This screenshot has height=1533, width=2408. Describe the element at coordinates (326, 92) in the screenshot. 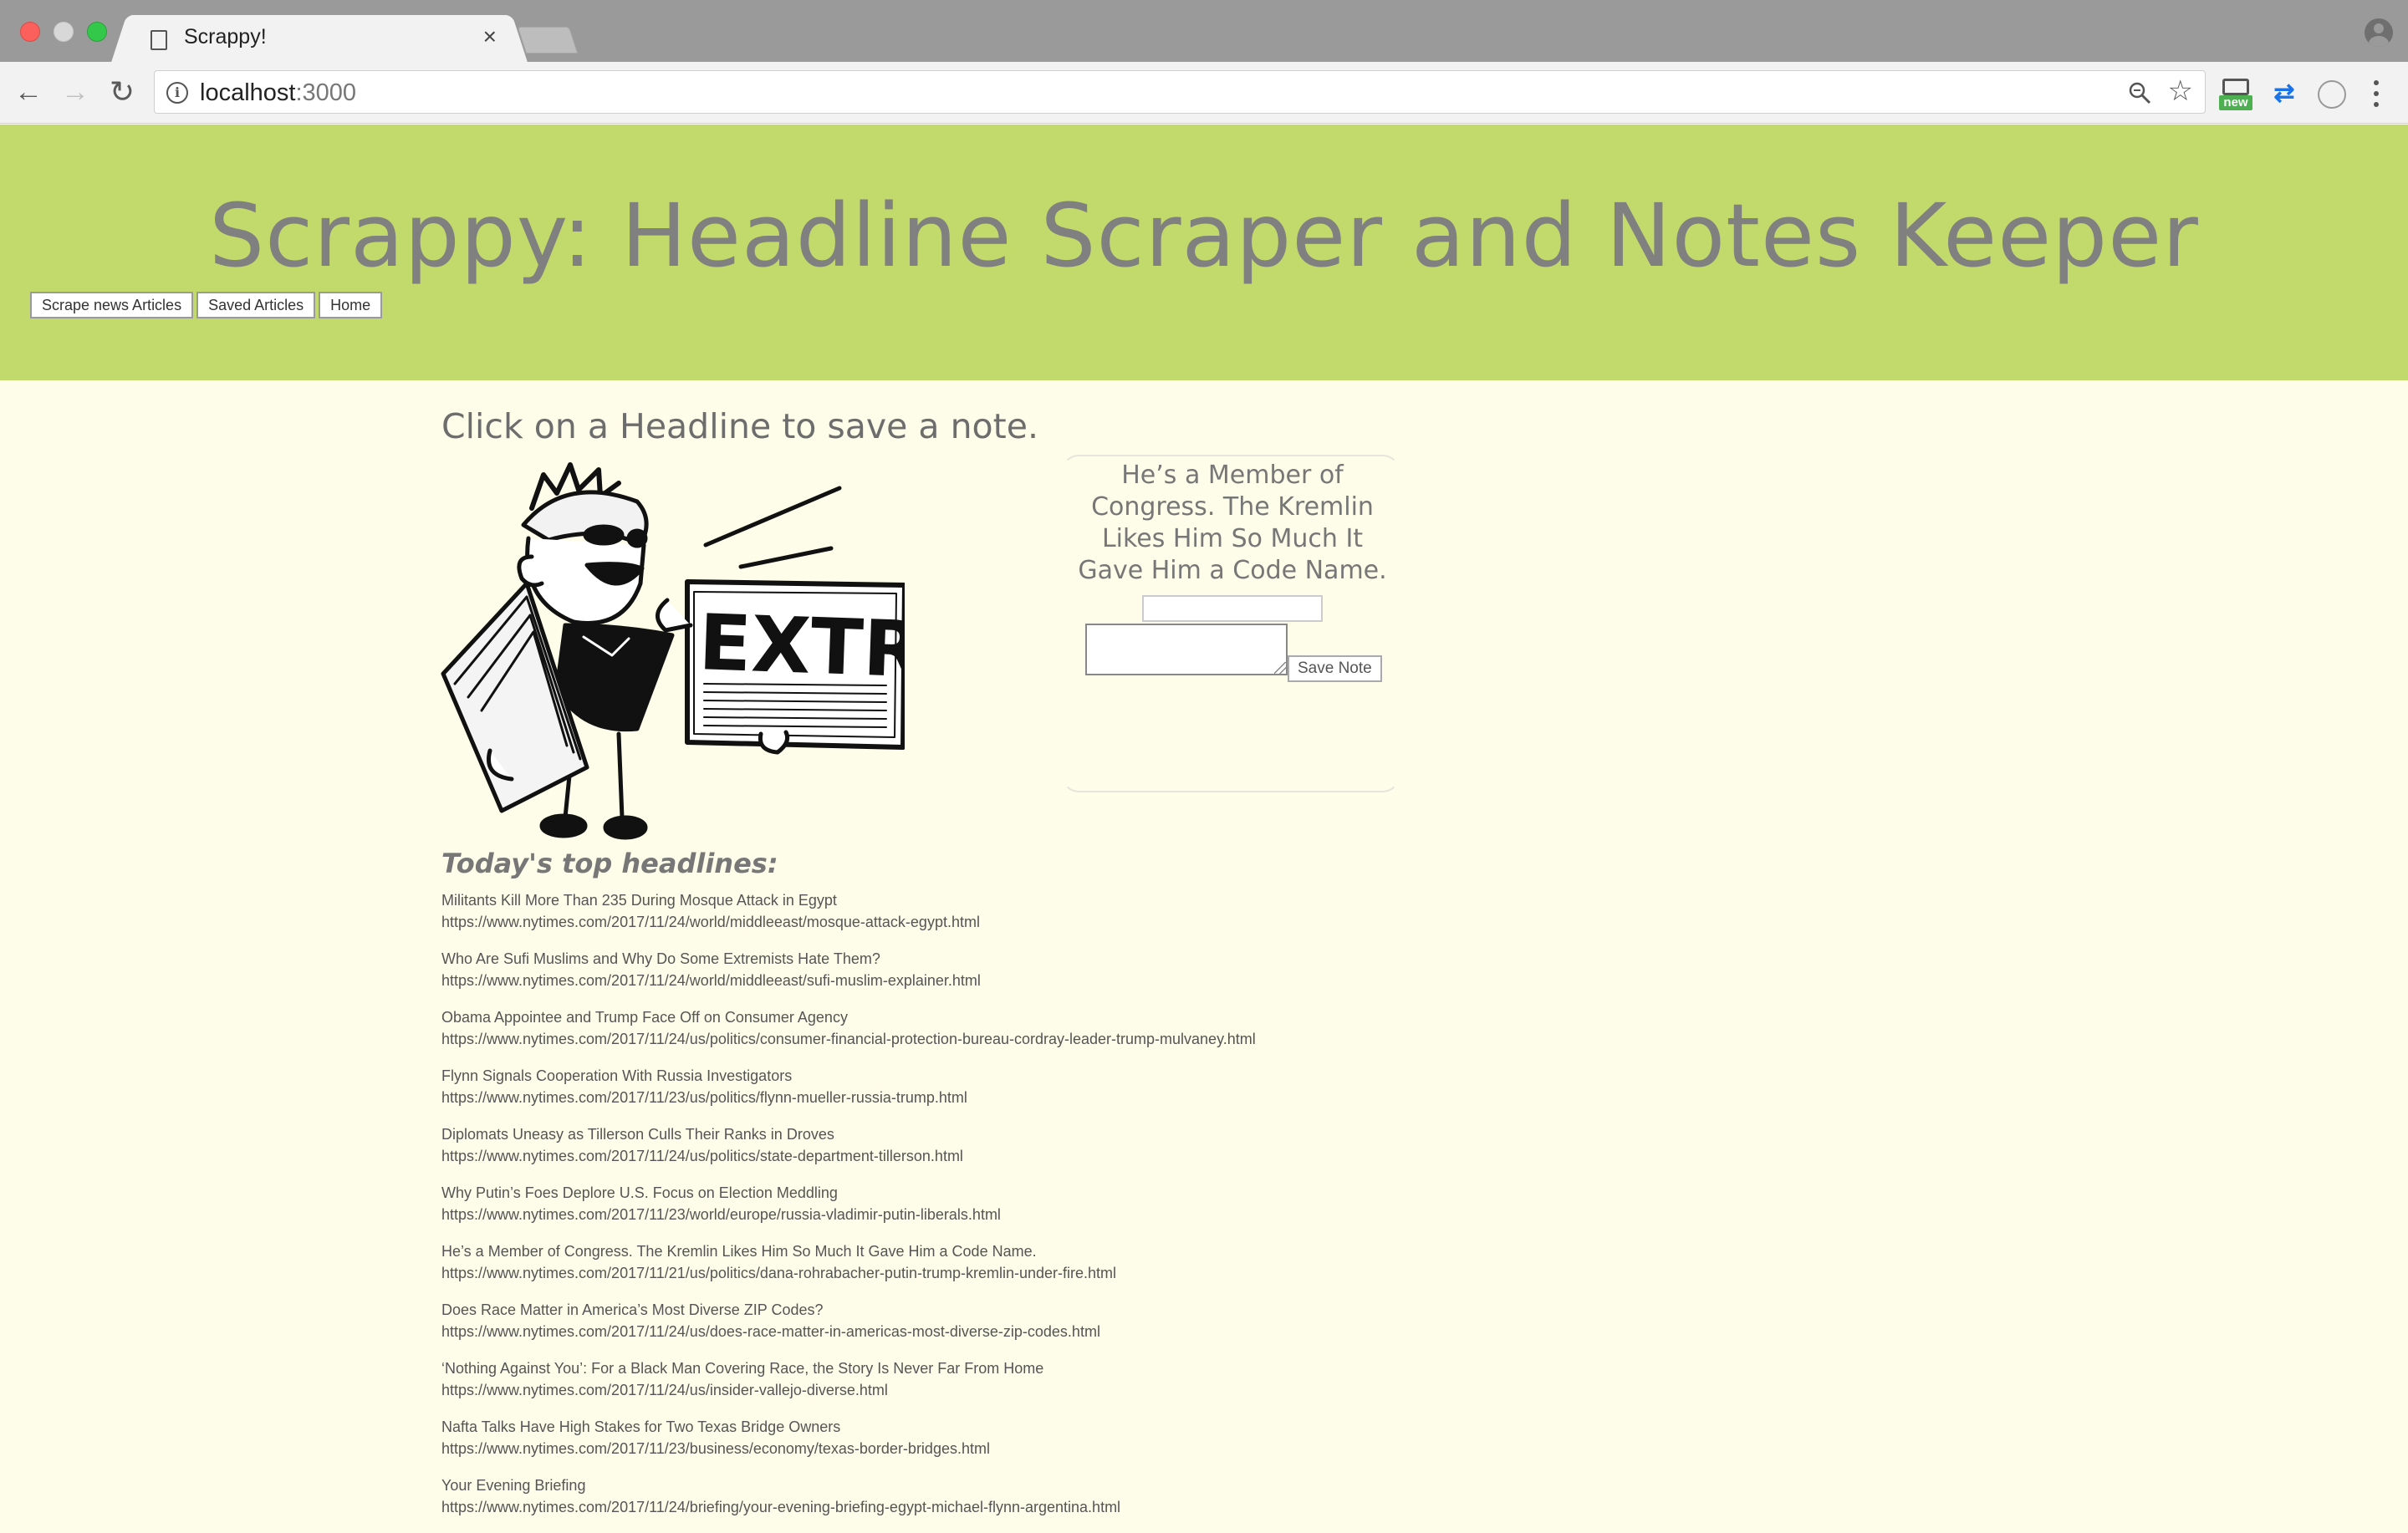

I see `url-port: :3000` at that location.